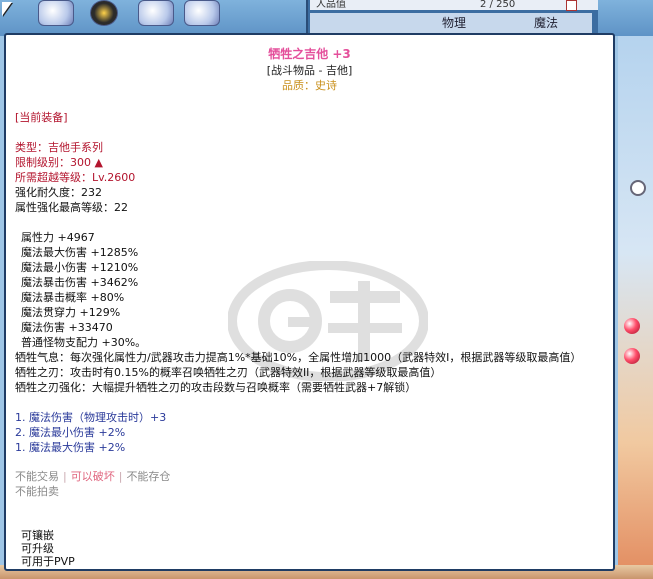 This screenshot has width=653, height=579. Describe the element at coordinates (91, 417) in the screenshot. I see `enchant-line: 1. 魔法伤害（物理攻击时）+3` at that location.